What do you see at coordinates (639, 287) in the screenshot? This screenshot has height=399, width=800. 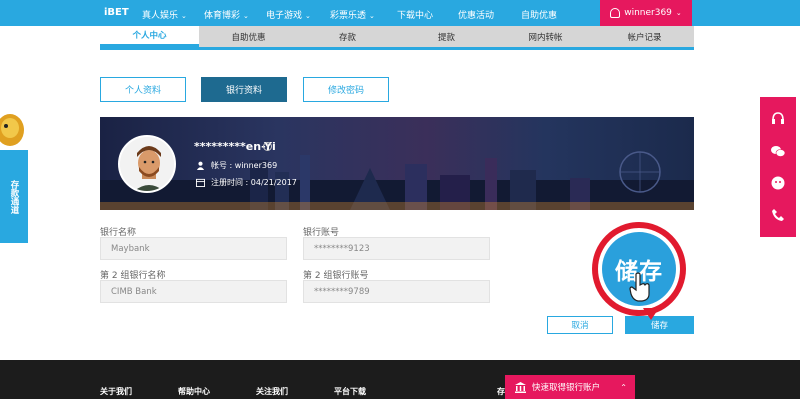 I see `hand-pointer-icon` at bounding box center [639, 287].